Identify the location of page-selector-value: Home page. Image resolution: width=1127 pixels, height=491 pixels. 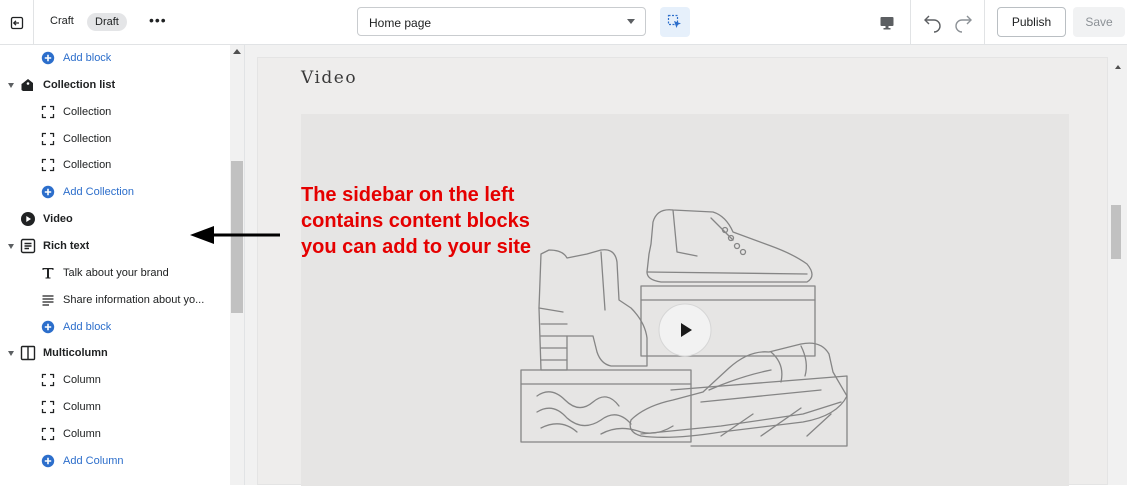
(400, 23).